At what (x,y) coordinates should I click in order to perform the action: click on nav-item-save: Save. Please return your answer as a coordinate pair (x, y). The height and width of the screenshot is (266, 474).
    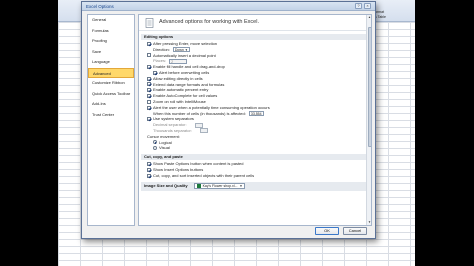
    Looking at the image, I should click on (111, 52).